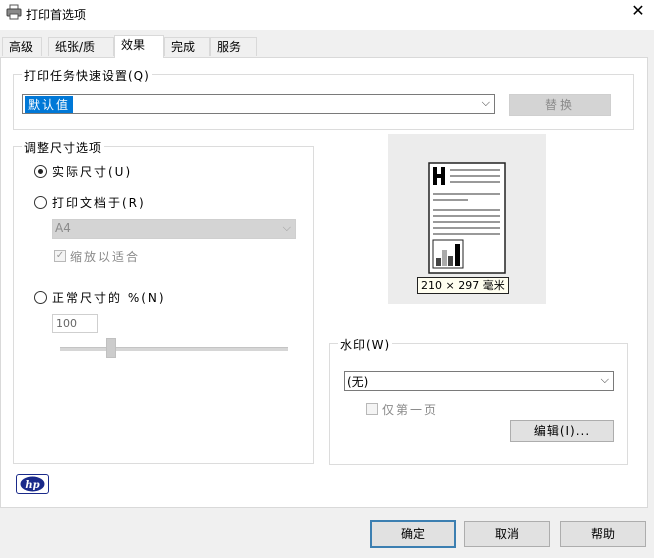 This screenshot has width=654, height=558. I want to click on title-bar: 打印首选项 ✕, so click(327, 15).